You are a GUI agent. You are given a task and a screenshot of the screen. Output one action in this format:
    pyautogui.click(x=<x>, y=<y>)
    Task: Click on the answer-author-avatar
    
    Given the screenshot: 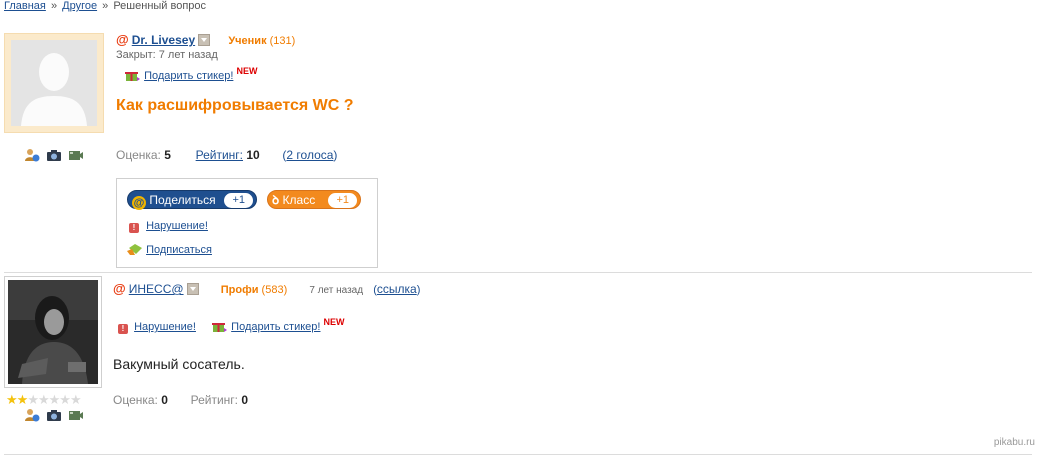 What is the action you would take?
    pyautogui.click(x=53, y=332)
    